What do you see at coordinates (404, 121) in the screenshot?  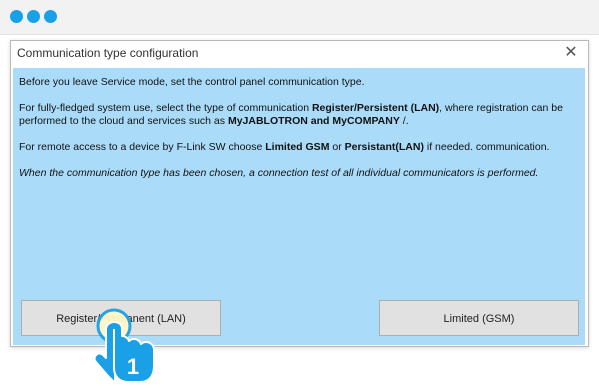 I see `instruction-text-2-part-3: /.` at bounding box center [404, 121].